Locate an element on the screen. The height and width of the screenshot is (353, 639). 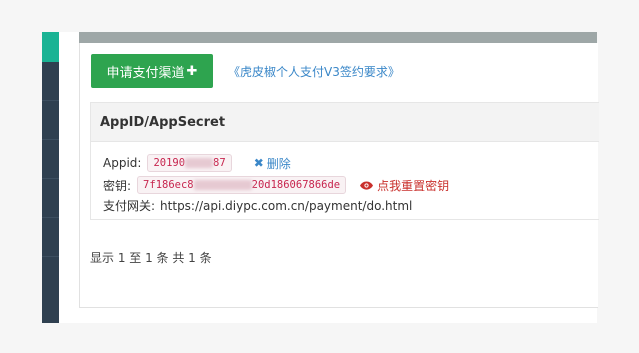
delete-label: 删除 is located at coordinates (278, 163).